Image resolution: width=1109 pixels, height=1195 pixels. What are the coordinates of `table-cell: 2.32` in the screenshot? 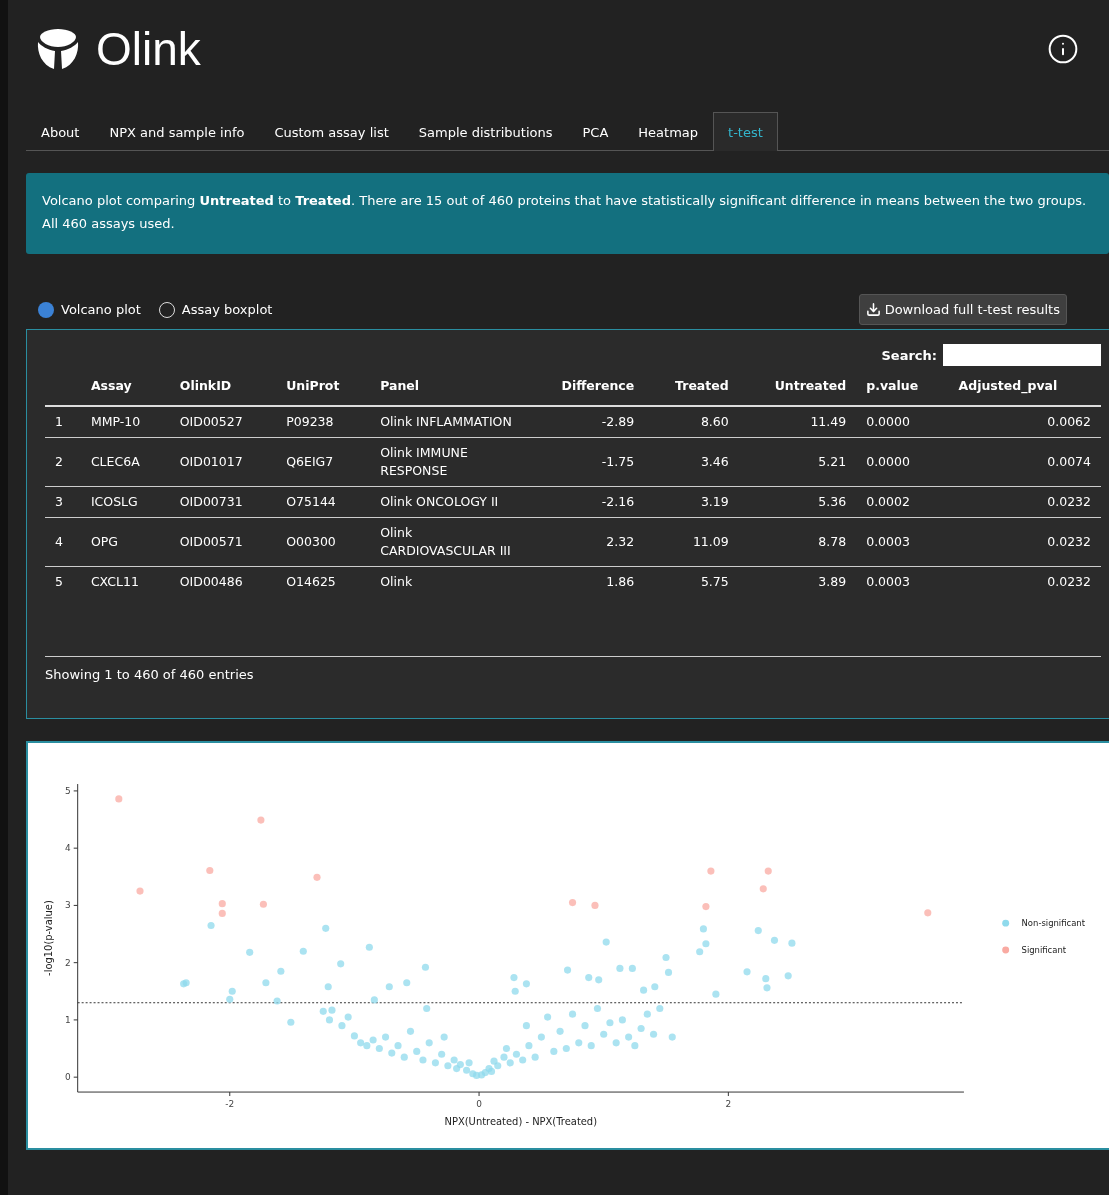 It's located at (585, 542).